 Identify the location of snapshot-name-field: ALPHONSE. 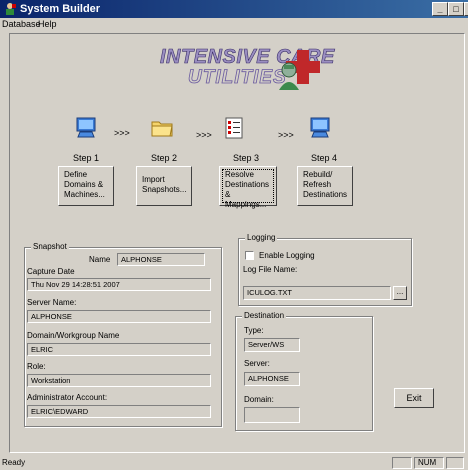
(161, 259).